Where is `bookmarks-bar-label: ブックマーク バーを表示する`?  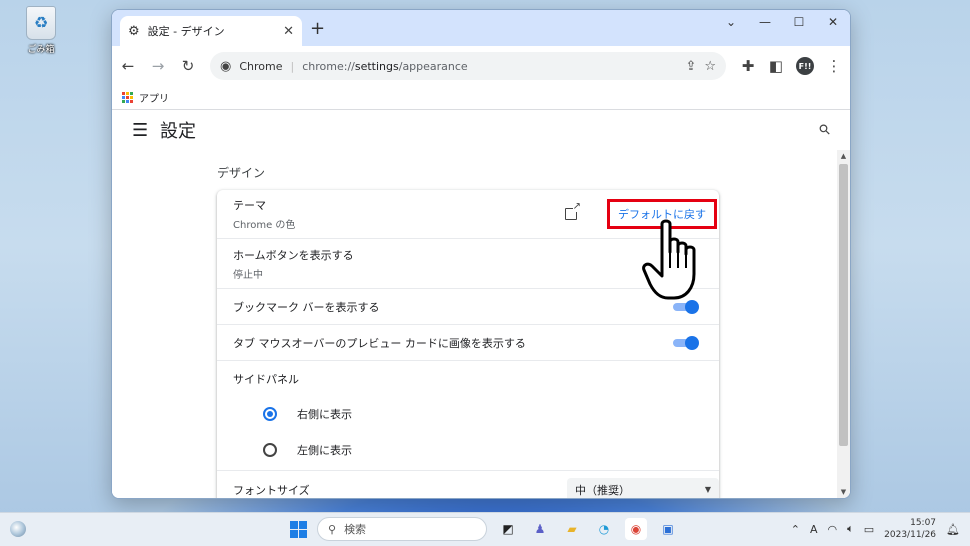 bookmarks-bar-label: ブックマーク バーを表示する is located at coordinates (306, 307).